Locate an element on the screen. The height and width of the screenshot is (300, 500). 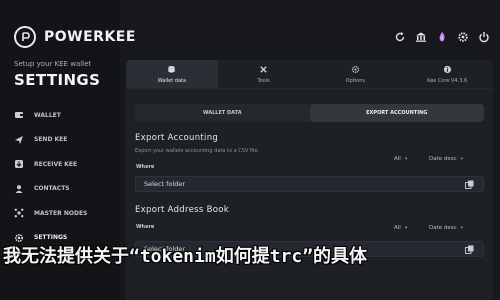
refresh-icon is located at coordinates (399, 36).